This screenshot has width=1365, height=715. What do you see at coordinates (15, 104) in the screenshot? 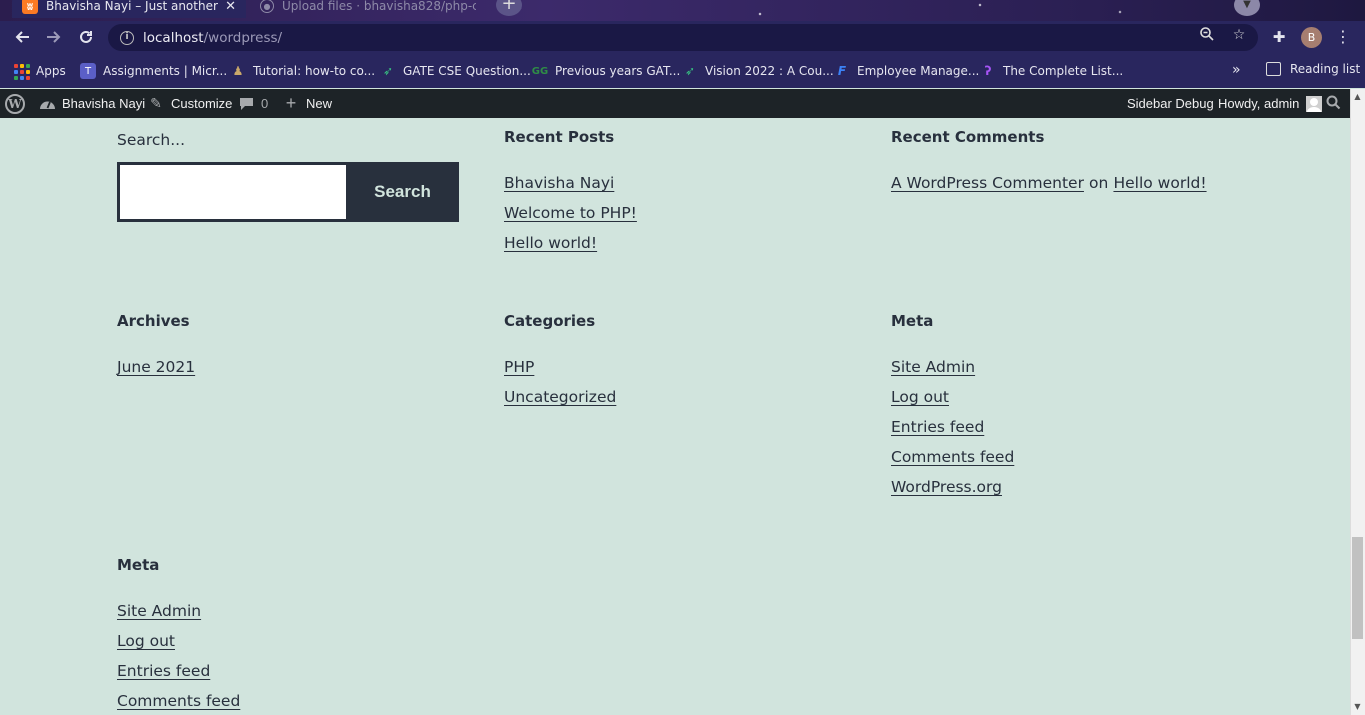
I see `wordpress-logo-icon: W` at bounding box center [15, 104].